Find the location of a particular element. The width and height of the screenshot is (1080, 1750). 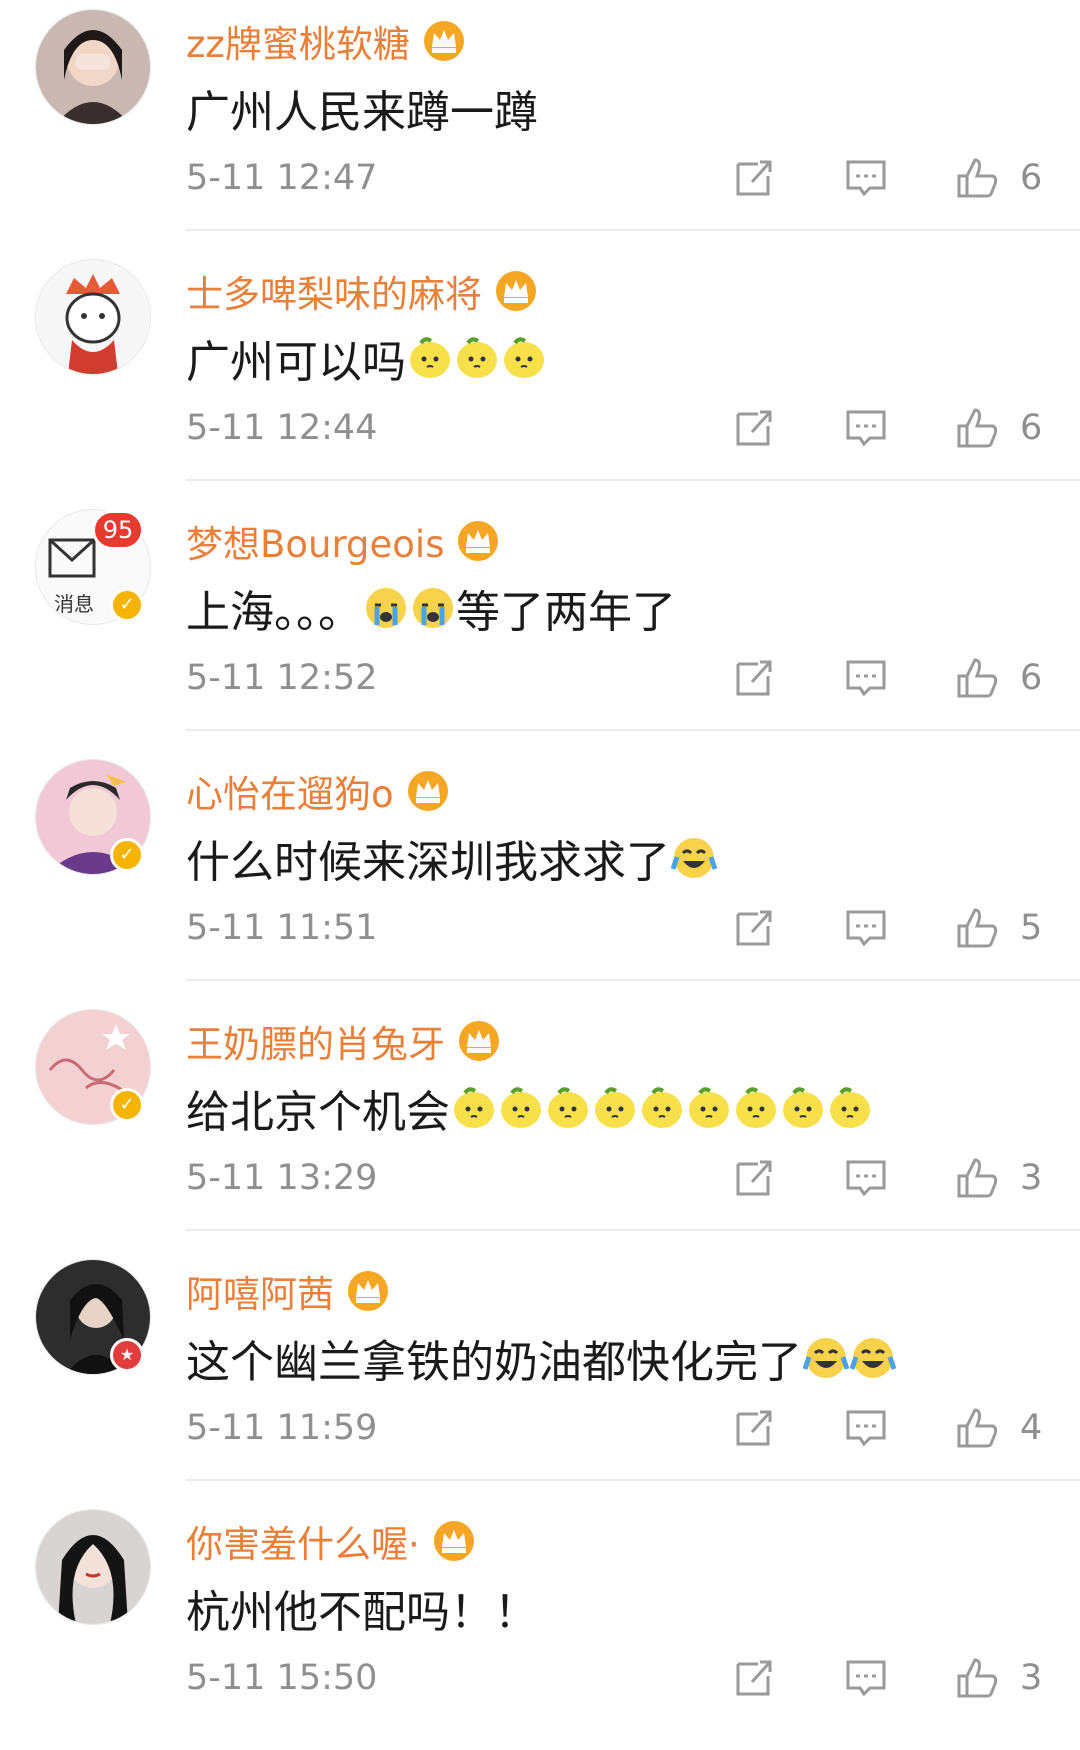

comment-text: 给北京个机会 is located at coordinates (529, 1108).